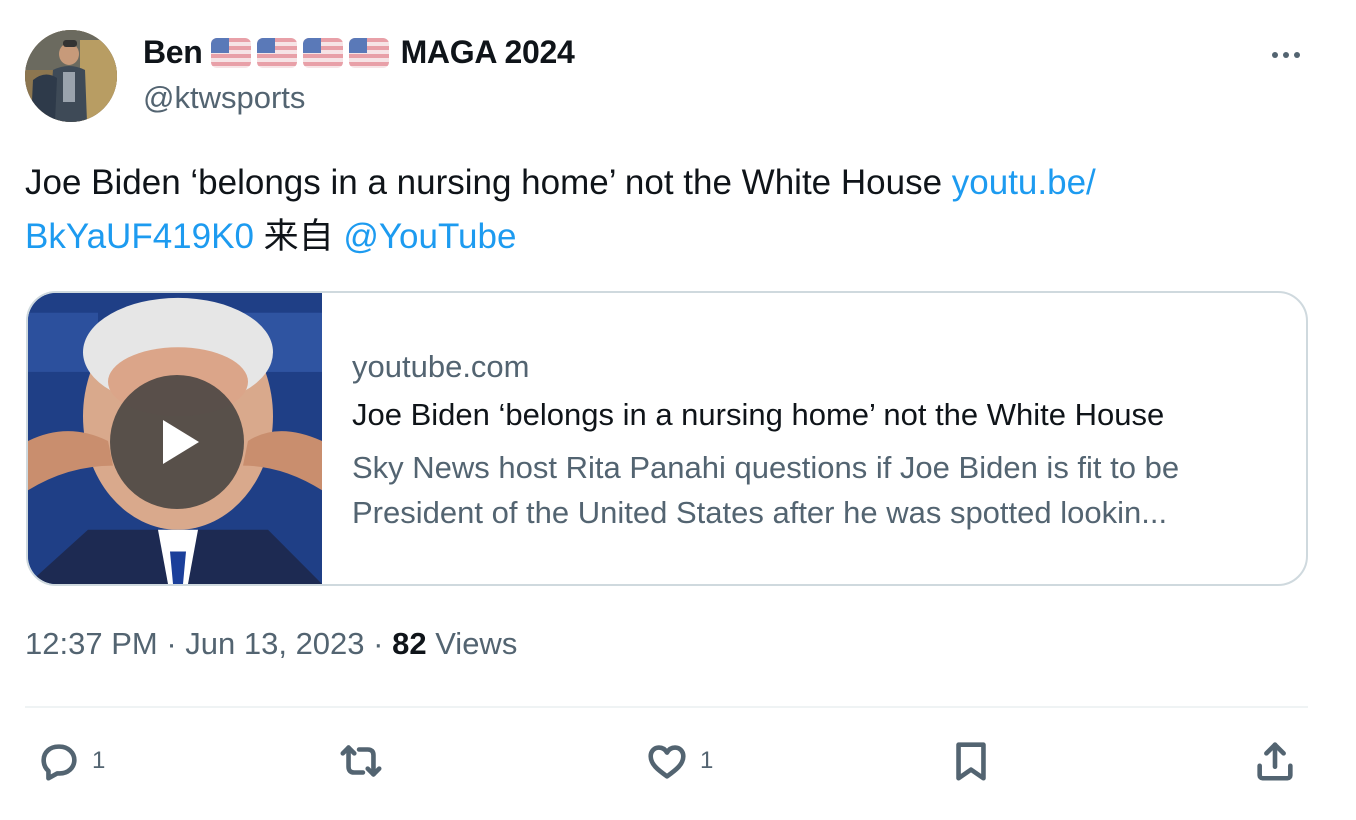 Image resolution: width=1356 pixels, height=820 pixels. I want to click on tweet-time: 12:37 PM, so click(91, 643).